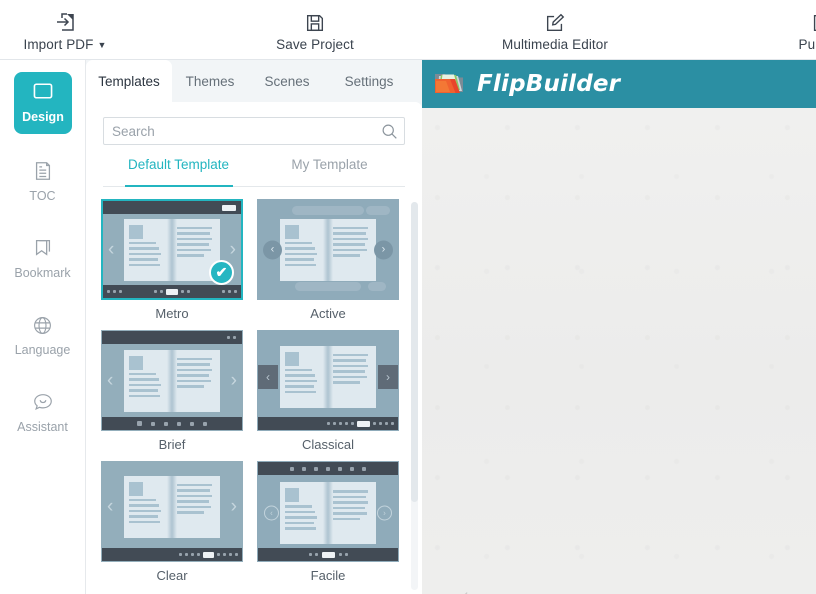 The width and height of the screenshot is (816, 594). What do you see at coordinates (178, 164) in the screenshot?
I see `subtab-label: Default Template` at bounding box center [178, 164].